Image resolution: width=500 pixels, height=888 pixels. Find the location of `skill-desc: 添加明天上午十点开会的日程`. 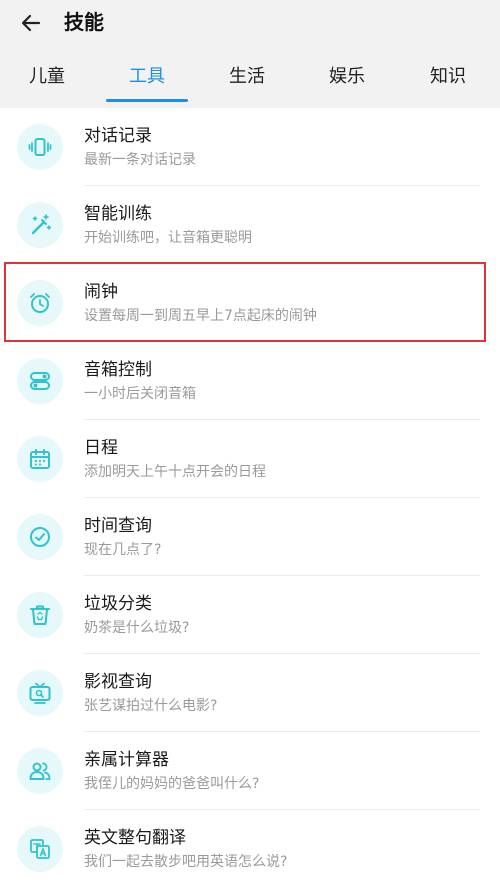

skill-desc: 添加明天上午十点开会的日程 is located at coordinates (175, 472).